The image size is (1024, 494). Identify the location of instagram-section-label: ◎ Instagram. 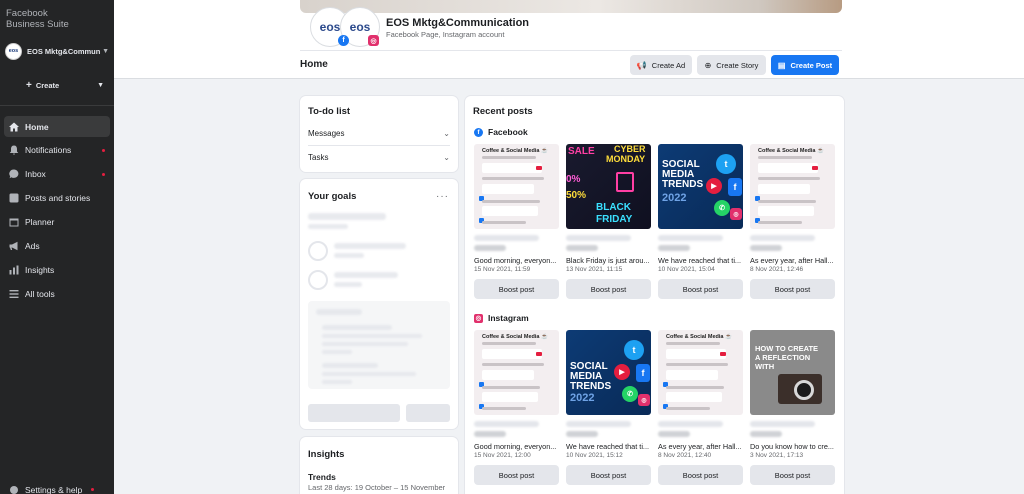
(501, 318).